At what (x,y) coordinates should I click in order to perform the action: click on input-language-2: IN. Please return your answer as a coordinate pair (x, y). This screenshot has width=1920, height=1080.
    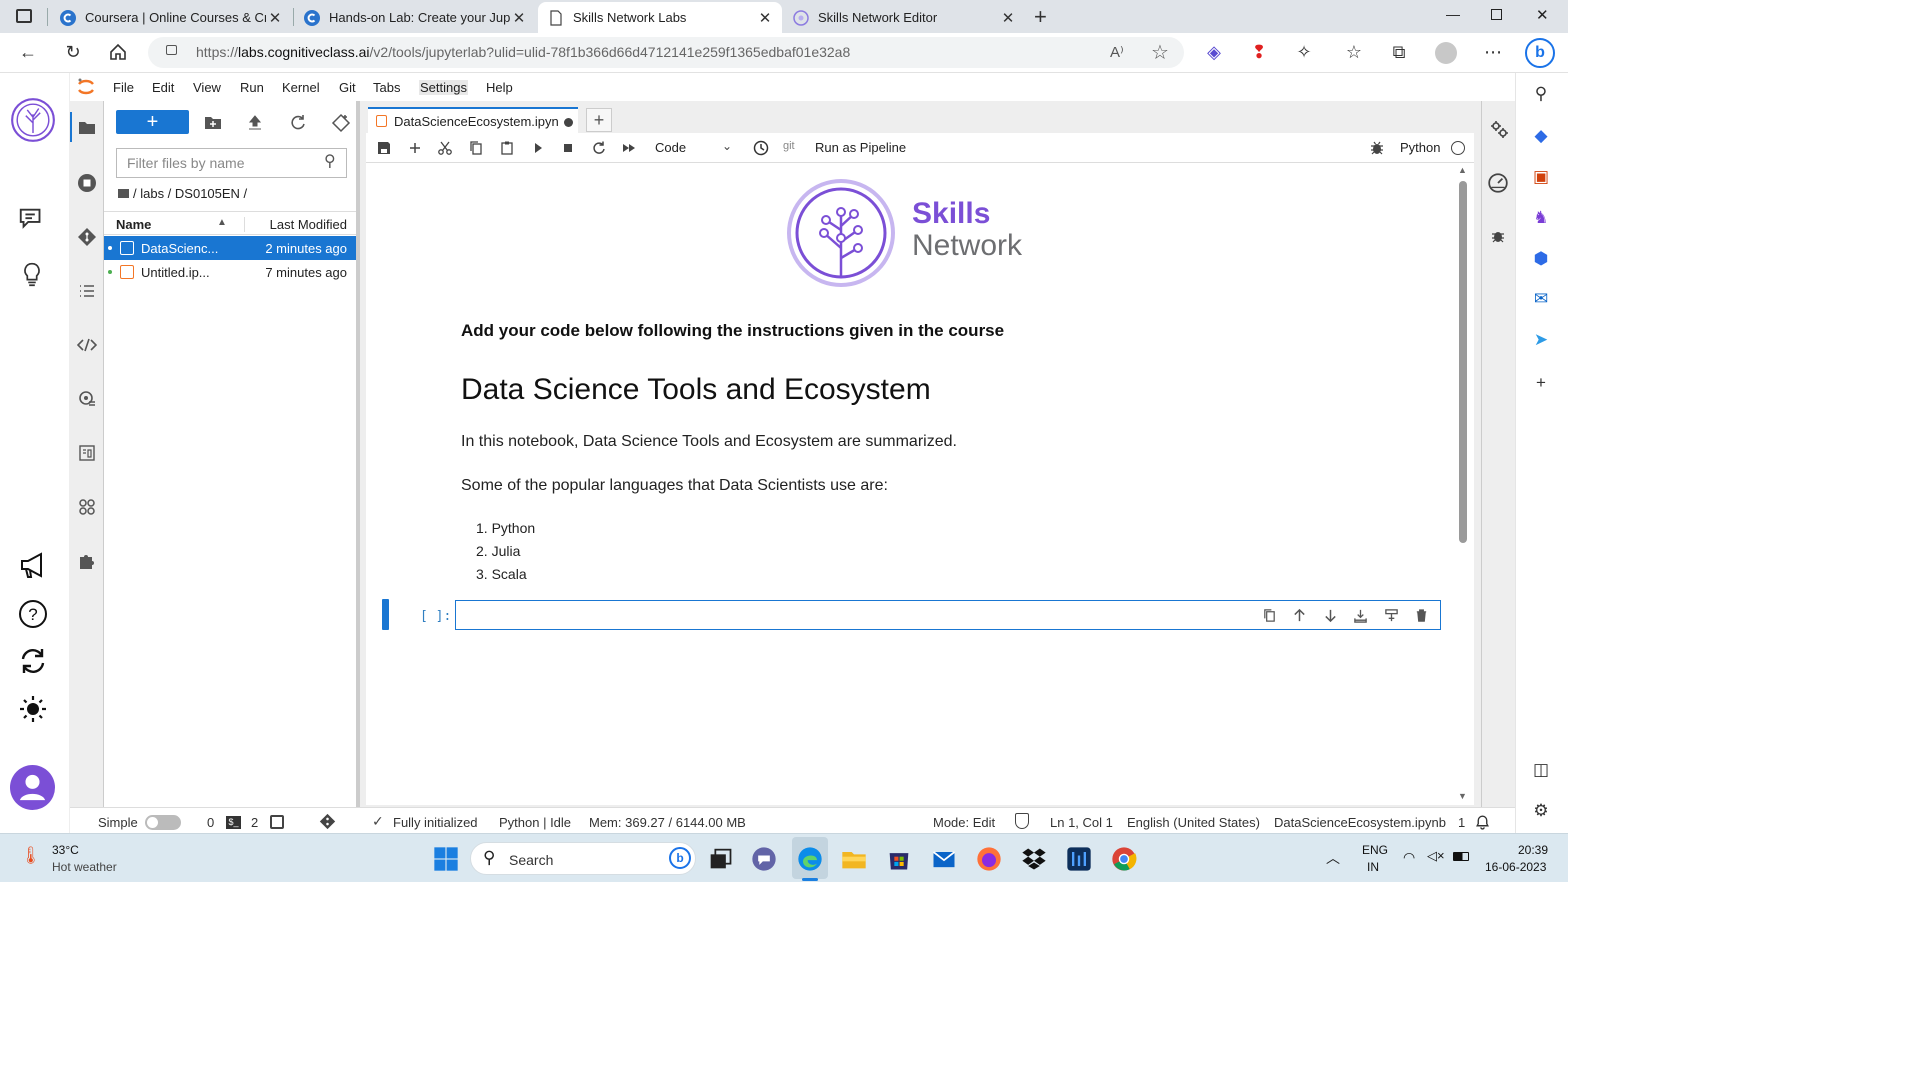
    Looking at the image, I should click on (1373, 867).